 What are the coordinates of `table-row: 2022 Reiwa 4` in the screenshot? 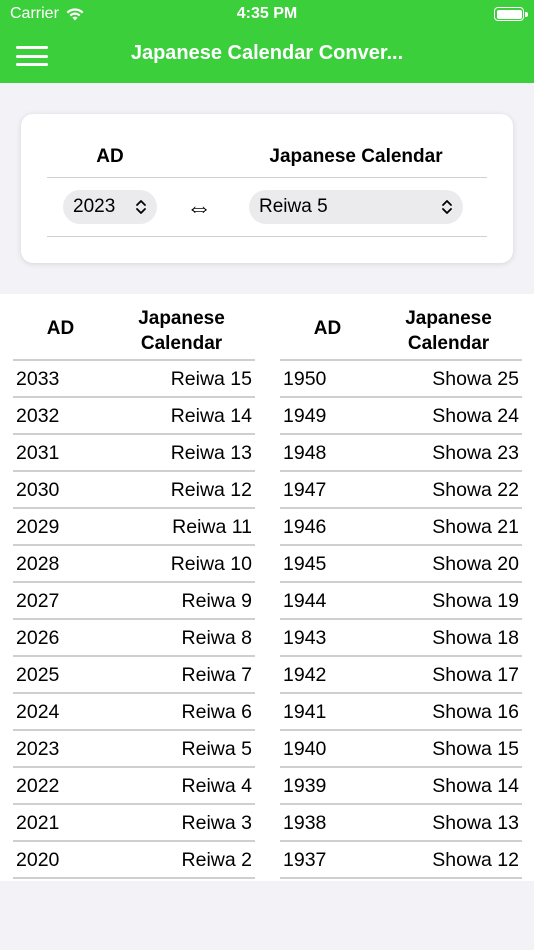 It's located at (134, 786).